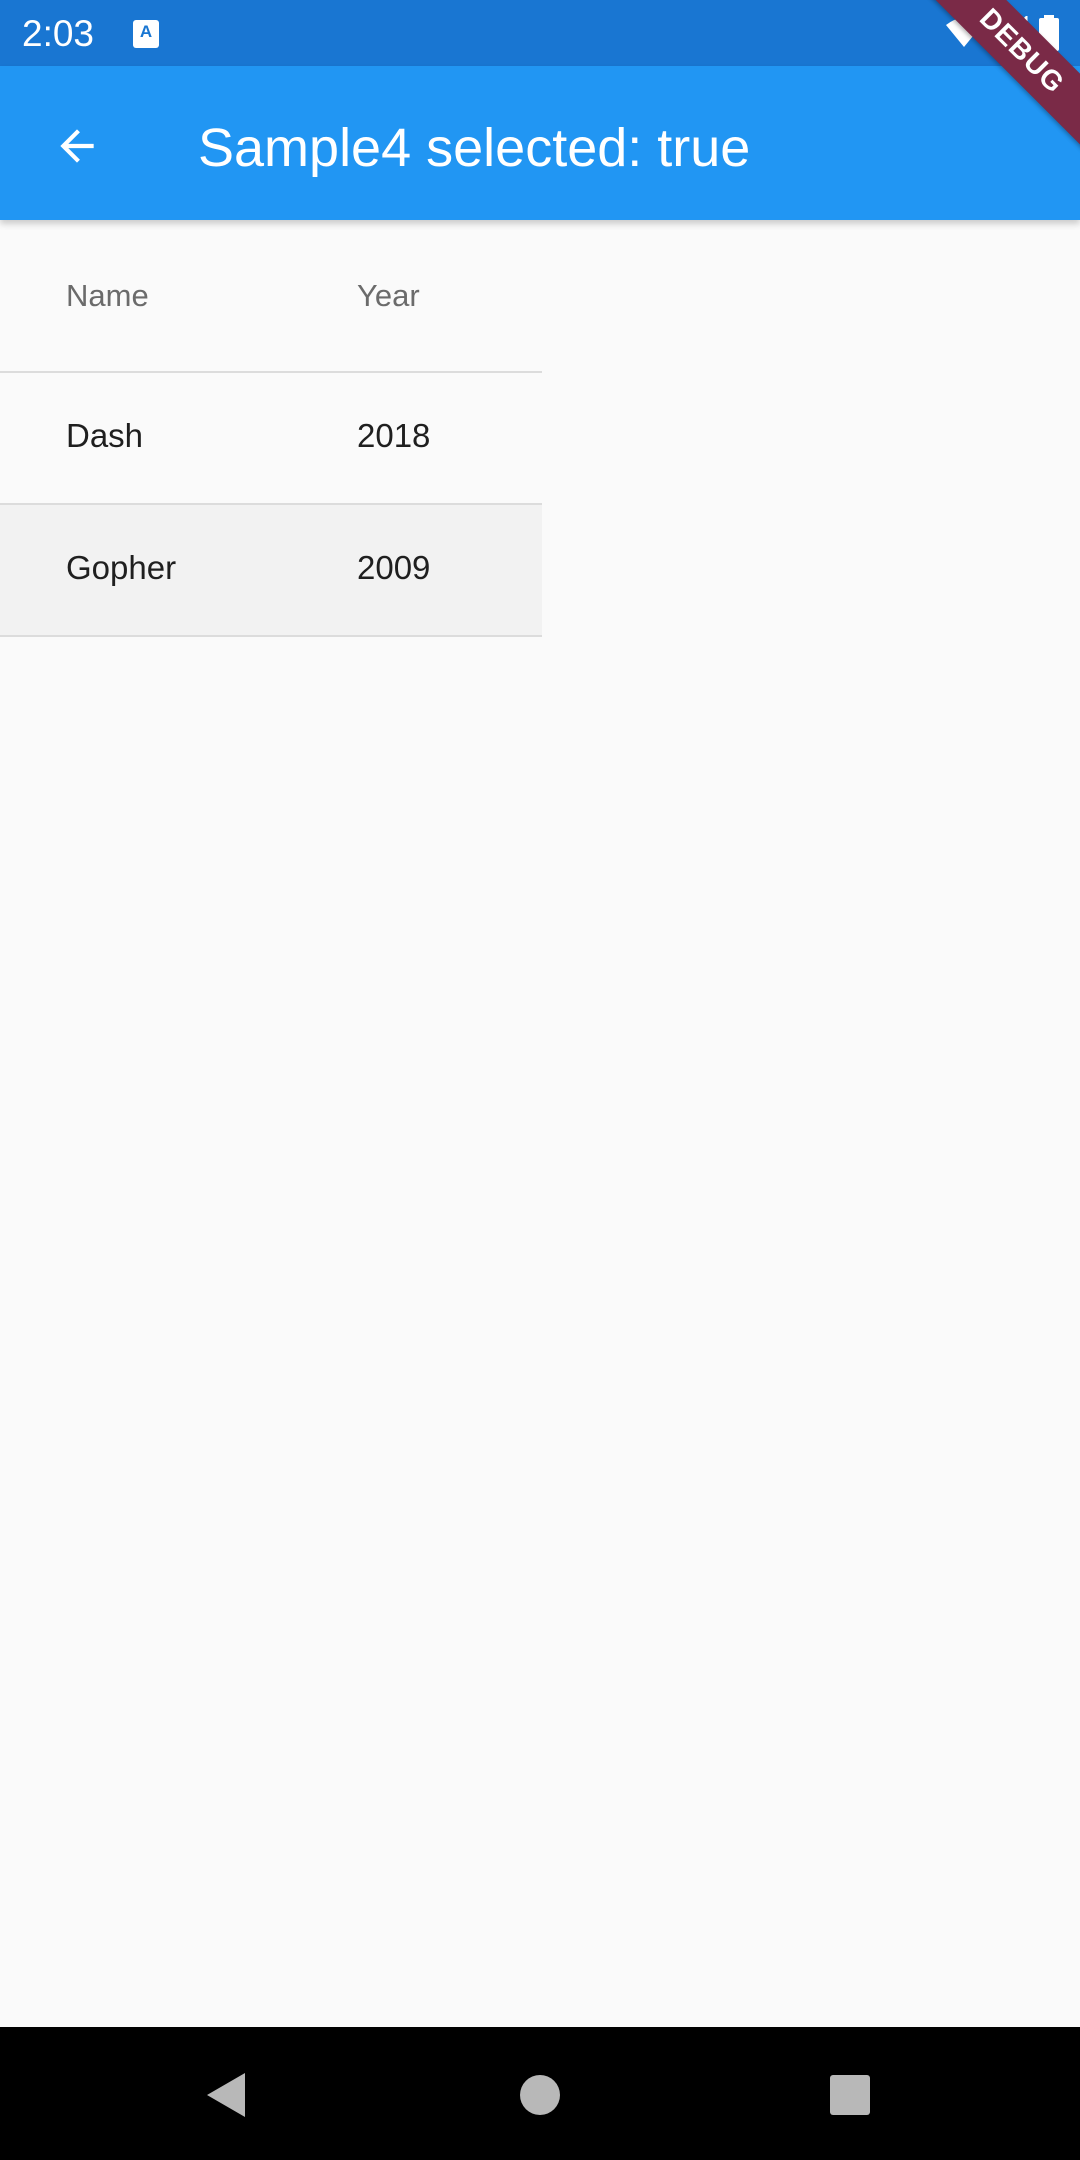  What do you see at coordinates (107, 296) in the screenshot?
I see `column-header-name: Name` at bounding box center [107, 296].